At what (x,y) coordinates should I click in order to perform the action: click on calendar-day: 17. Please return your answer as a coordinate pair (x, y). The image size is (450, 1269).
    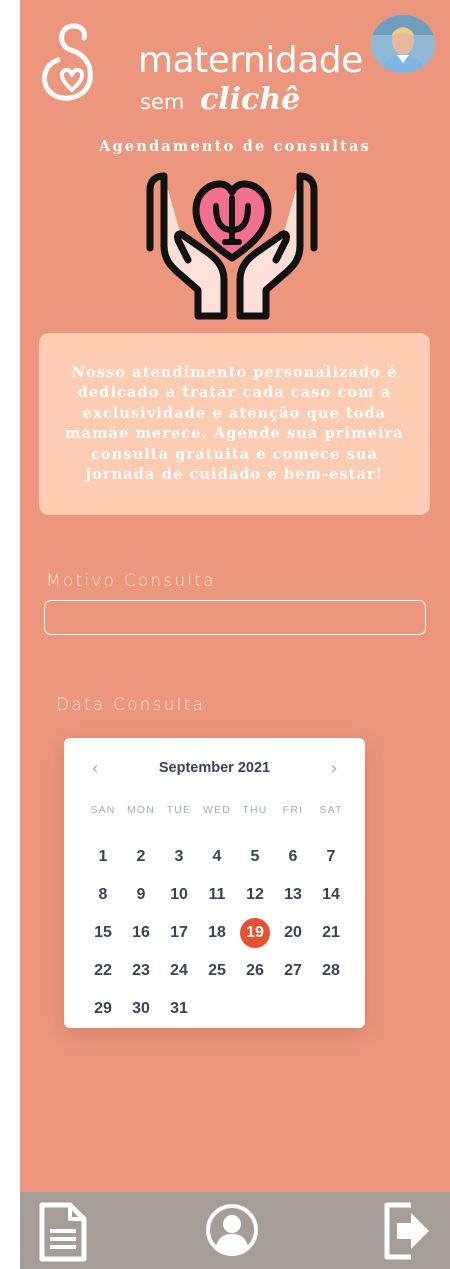
    Looking at the image, I should click on (179, 933).